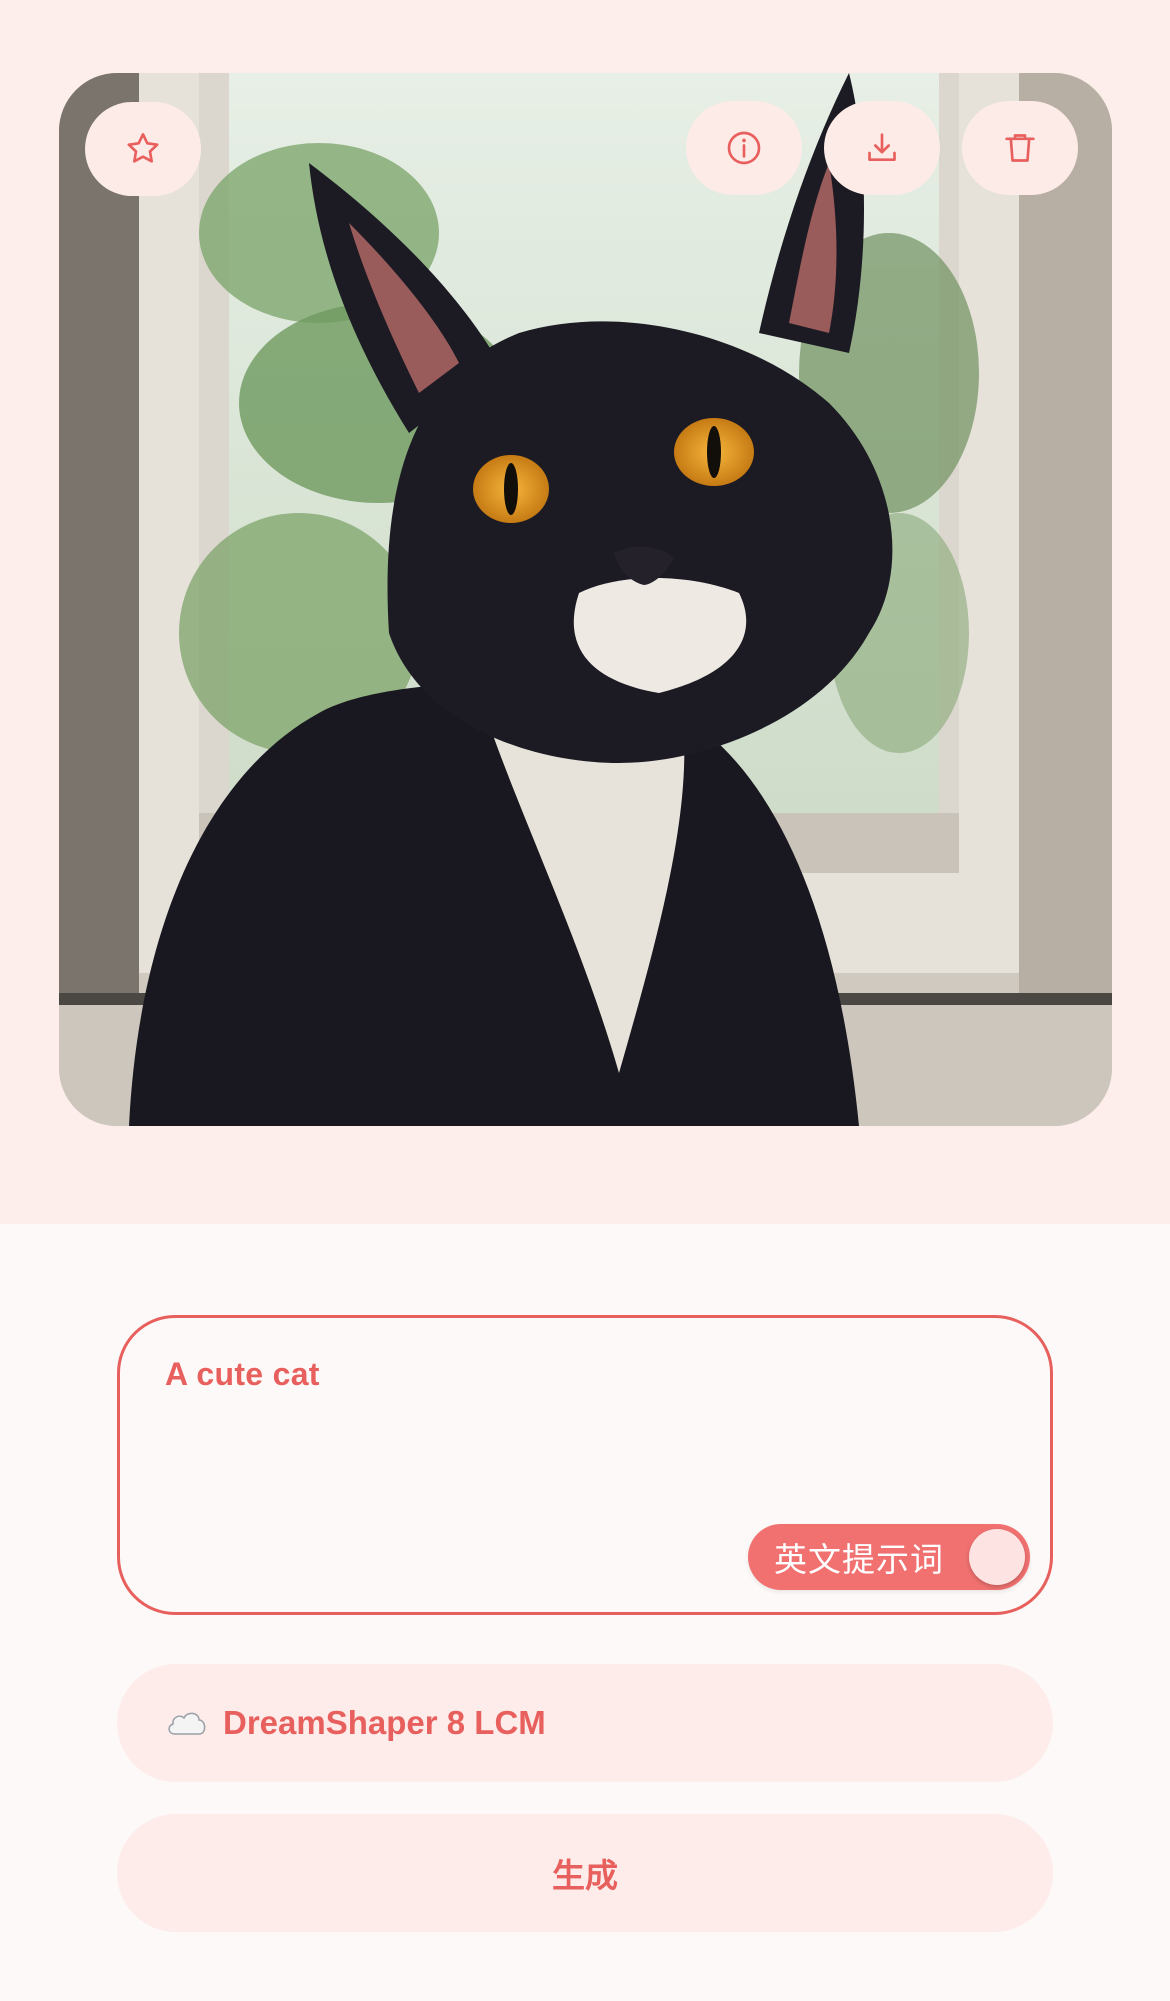 The width and height of the screenshot is (1170, 2001). I want to click on trash-icon, so click(1020, 148).